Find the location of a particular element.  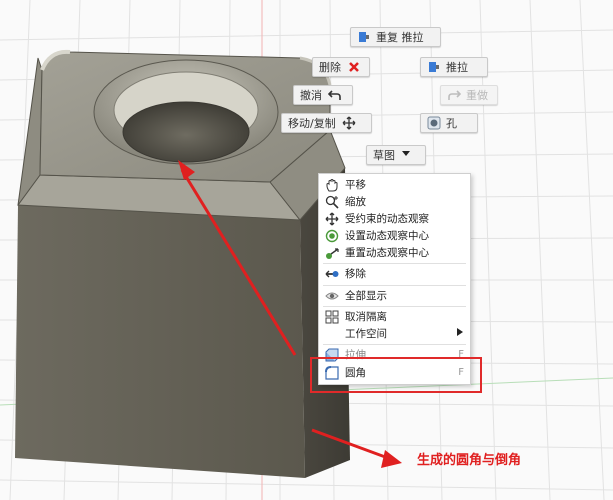

target-icon is located at coordinates (332, 236).